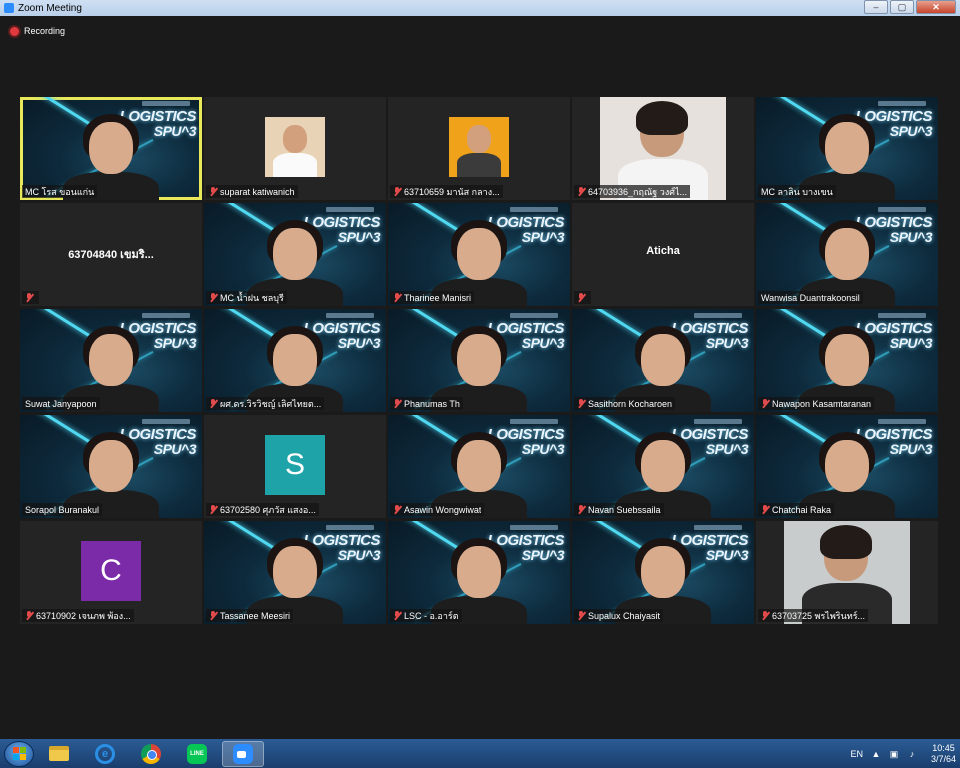 The width and height of the screenshot is (960, 768). Describe the element at coordinates (856, 754) in the screenshot. I see `language-indicator: EN` at that location.